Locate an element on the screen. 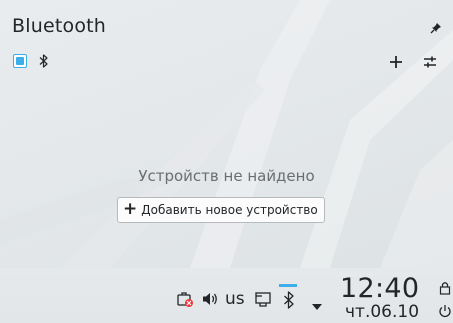  expand-tray-button is located at coordinates (317, 305).